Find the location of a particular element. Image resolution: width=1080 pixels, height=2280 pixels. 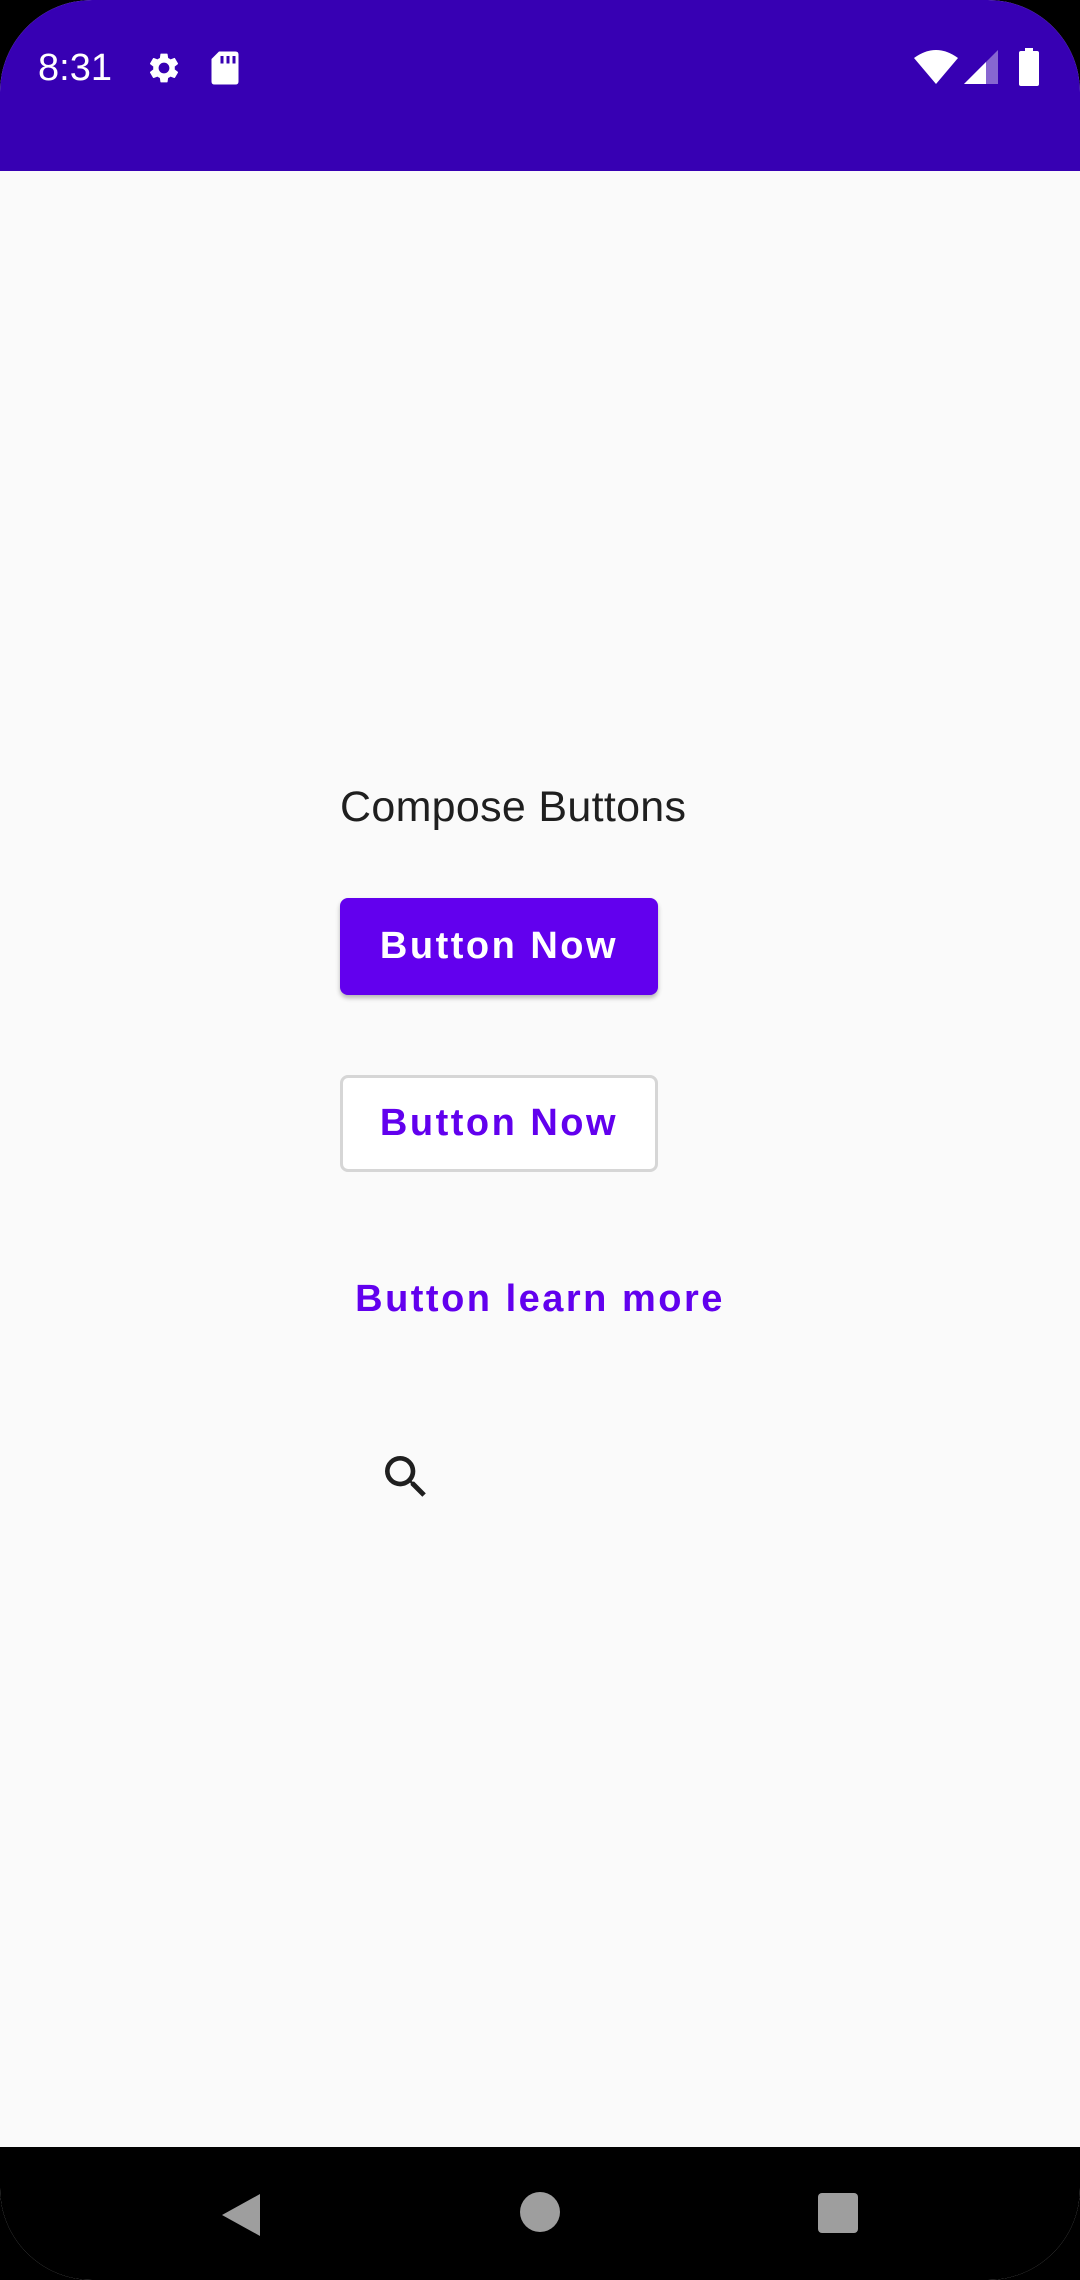

text-button-label: Button learn more is located at coordinates (540, 1299).